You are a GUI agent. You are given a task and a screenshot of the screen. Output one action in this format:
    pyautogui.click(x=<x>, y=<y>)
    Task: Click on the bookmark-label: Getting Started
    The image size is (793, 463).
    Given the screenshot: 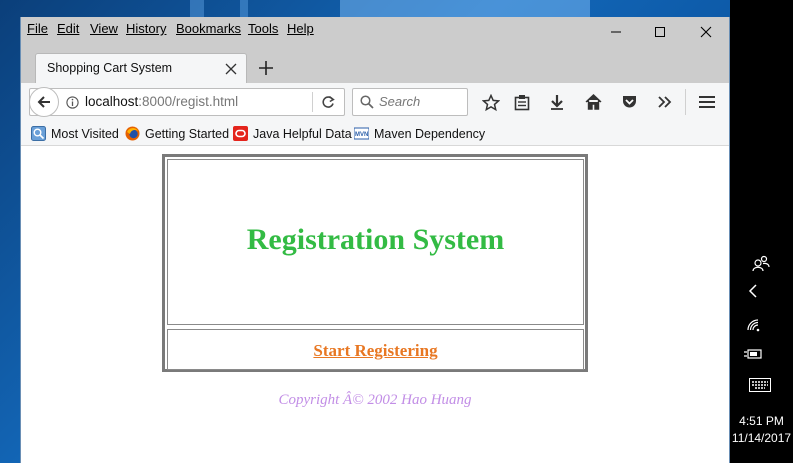 What is the action you would take?
    pyautogui.click(x=187, y=133)
    